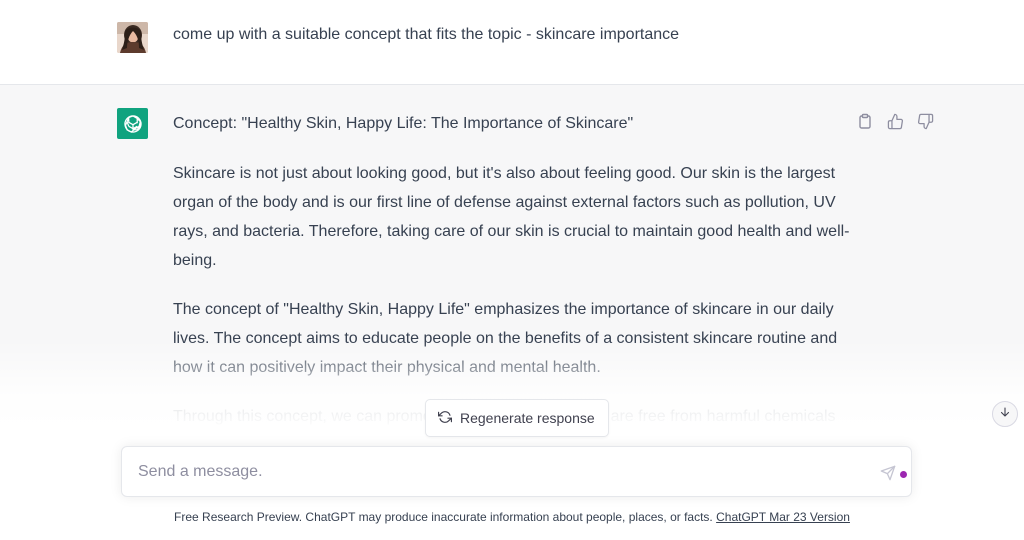 The height and width of the screenshot is (540, 1024). What do you see at coordinates (783, 517) in the screenshot?
I see `version-link: ChatGPT Mar 23 Version` at bounding box center [783, 517].